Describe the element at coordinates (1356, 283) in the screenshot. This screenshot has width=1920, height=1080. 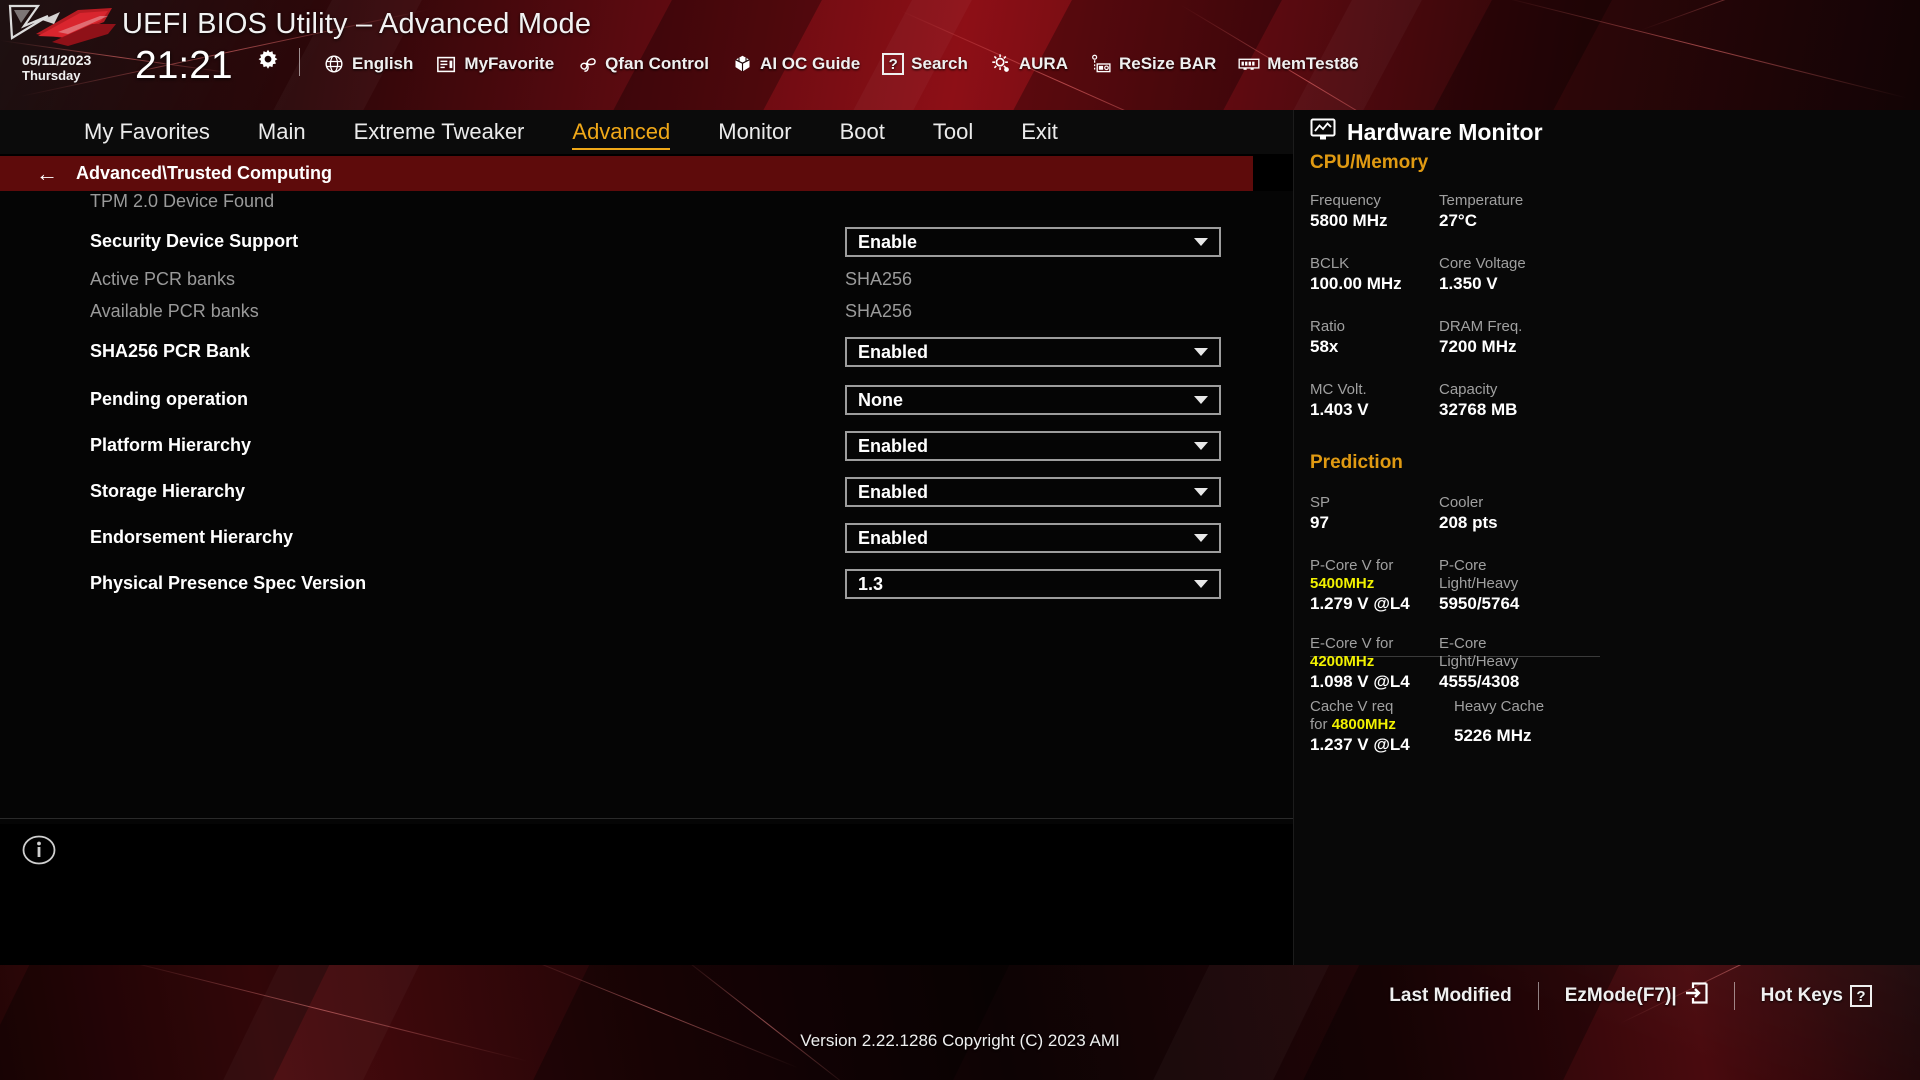
I see `hw-value: 100.00 MHz` at that location.